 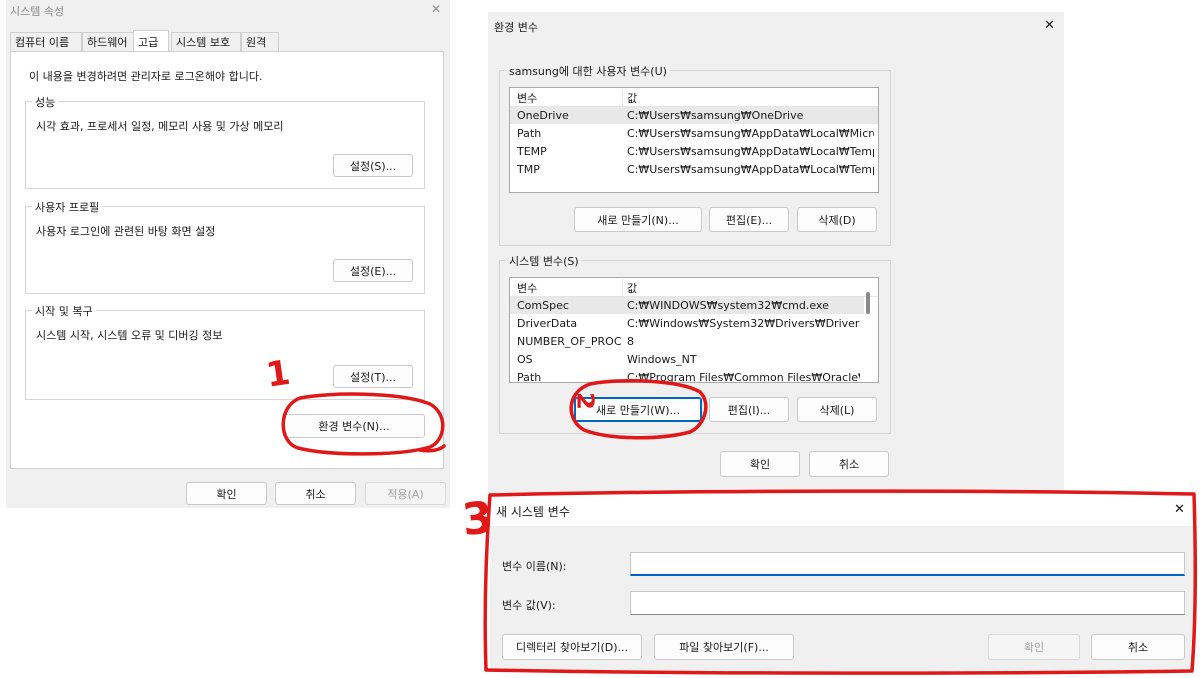 I want to click on performance-legend: 성능, so click(x=45, y=102).